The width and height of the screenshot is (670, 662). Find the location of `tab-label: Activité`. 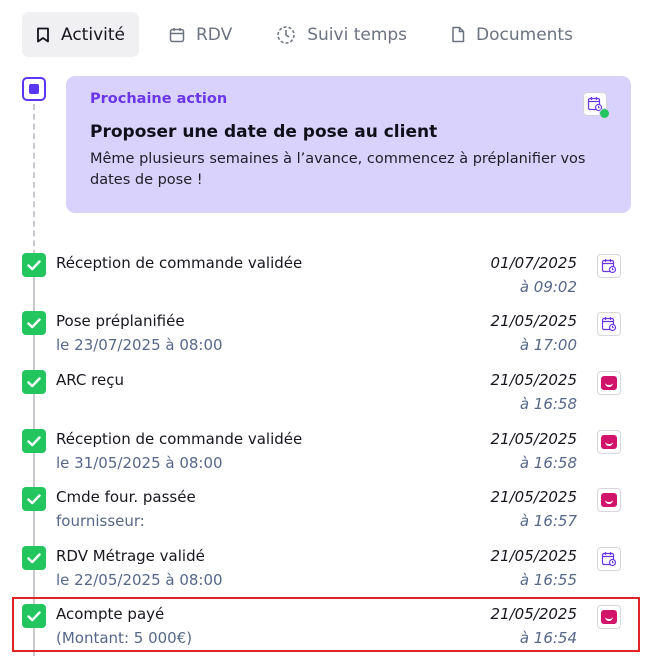

tab-label: Activité is located at coordinates (93, 34).